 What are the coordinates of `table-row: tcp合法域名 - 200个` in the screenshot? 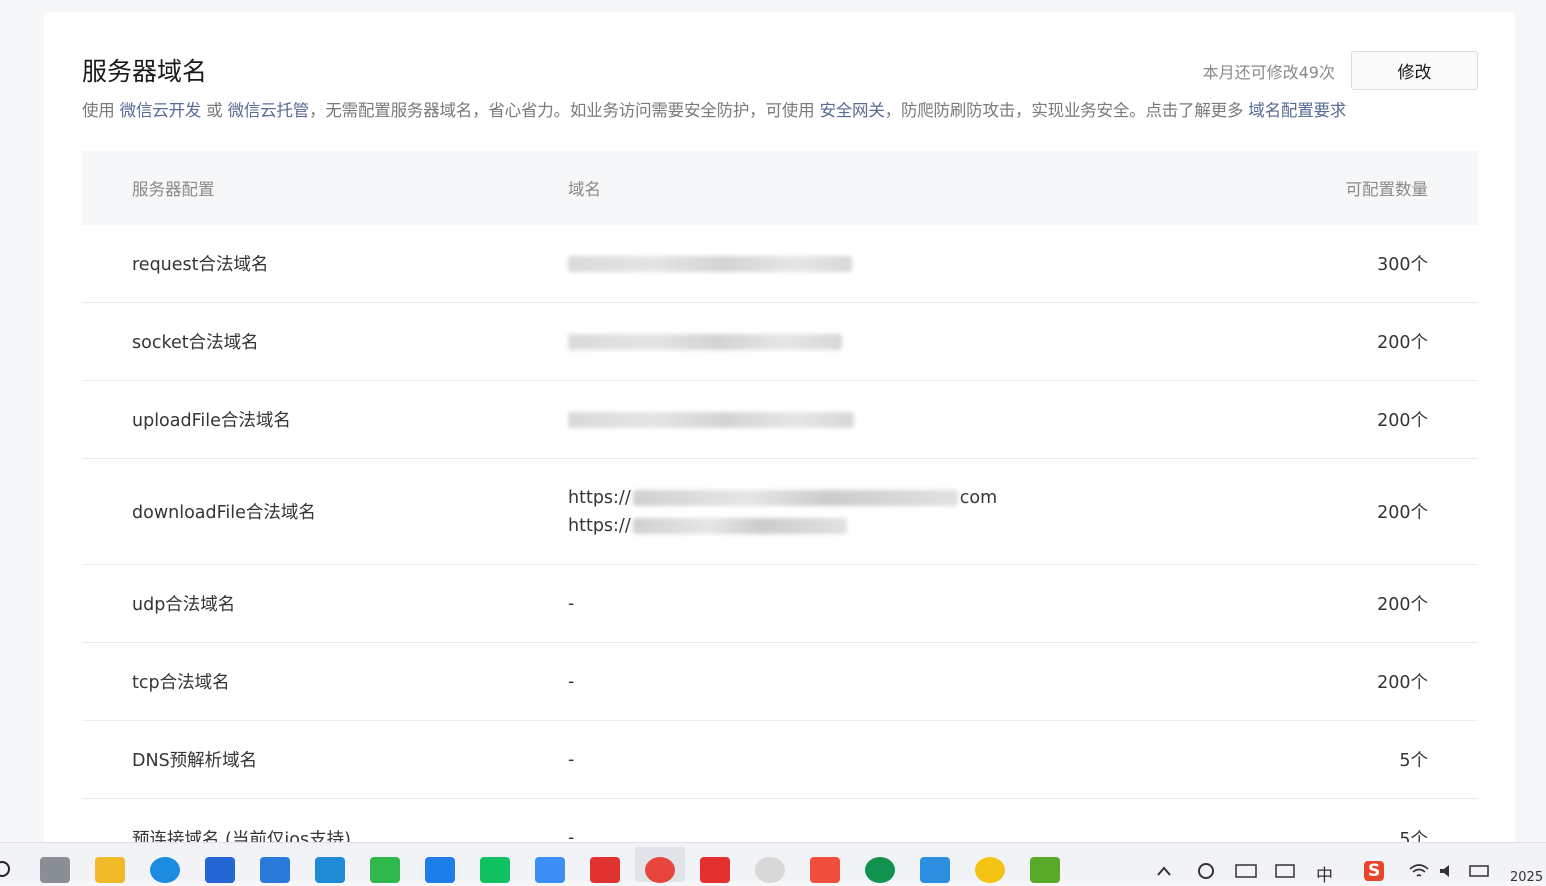 It's located at (780, 682).